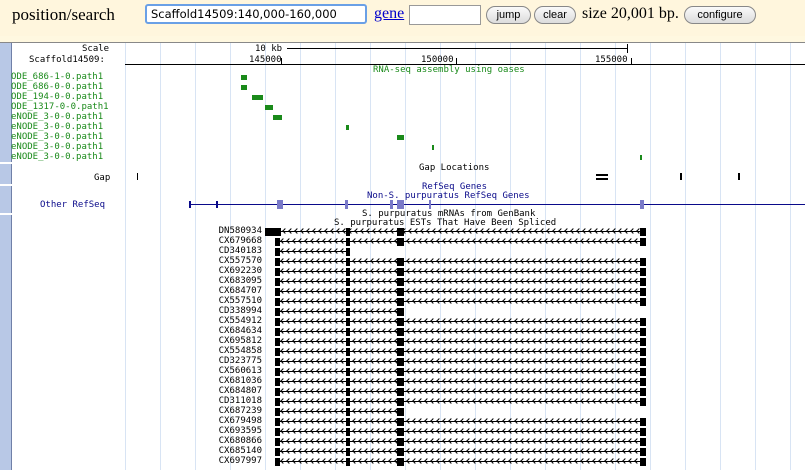 The image size is (805, 470). What do you see at coordinates (237, 261) in the screenshot?
I see `est-item-label: CX557570` at bounding box center [237, 261].